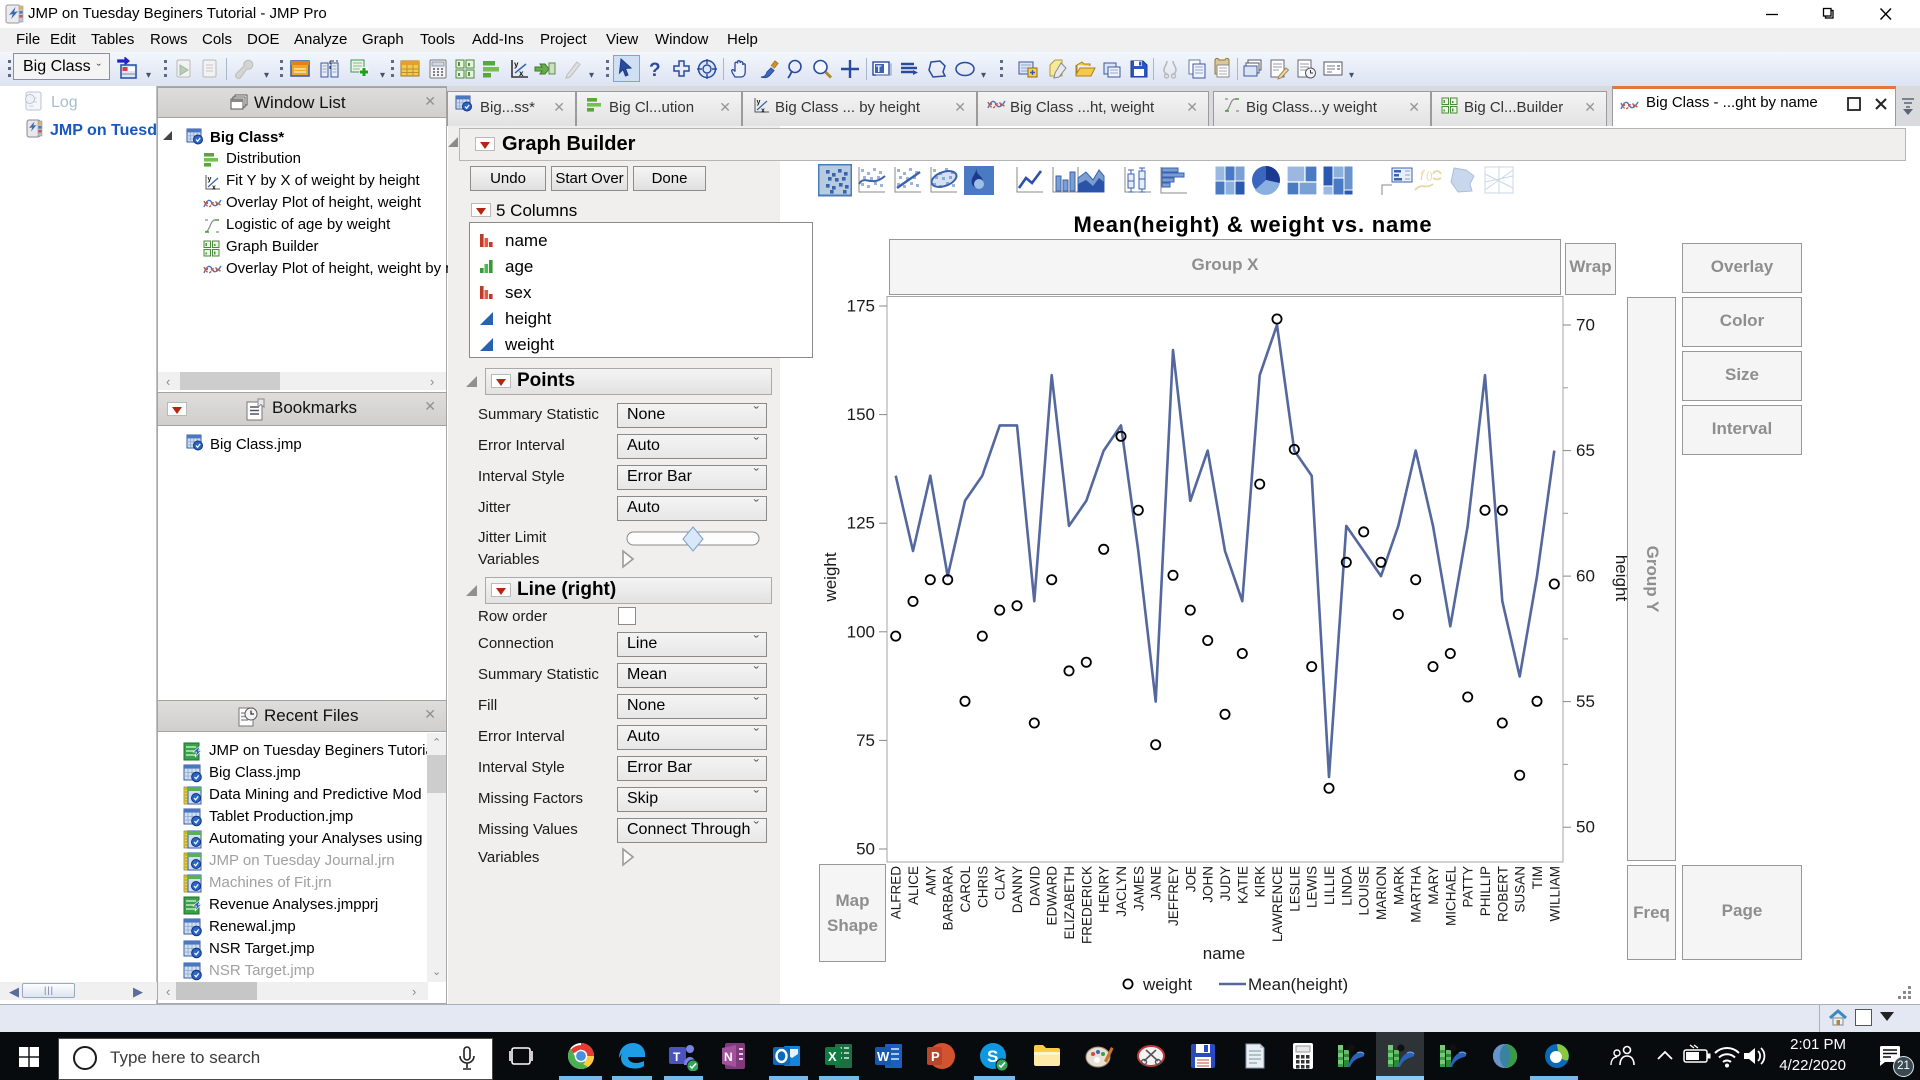 The width and height of the screenshot is (1920, 1080). Describe the element at coordinates (1052, 896) in the screenshot. I see `svg-text: EDWARD` at that location.